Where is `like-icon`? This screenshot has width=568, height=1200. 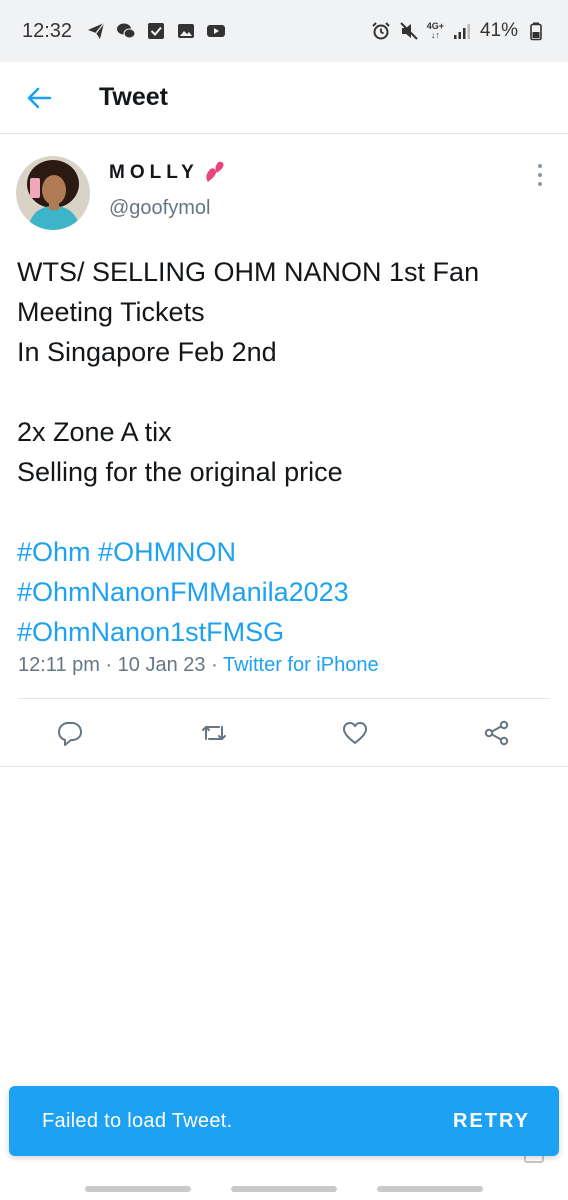 like-icon is located at coordinates (355, 733).